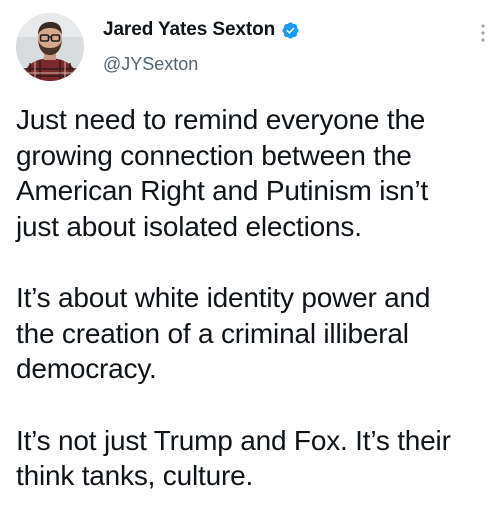 This screenshot has width=500, height=510. Describe the element at coordinates (290, 30) in the screenshot. I see `verified-badge-icon` at that location.